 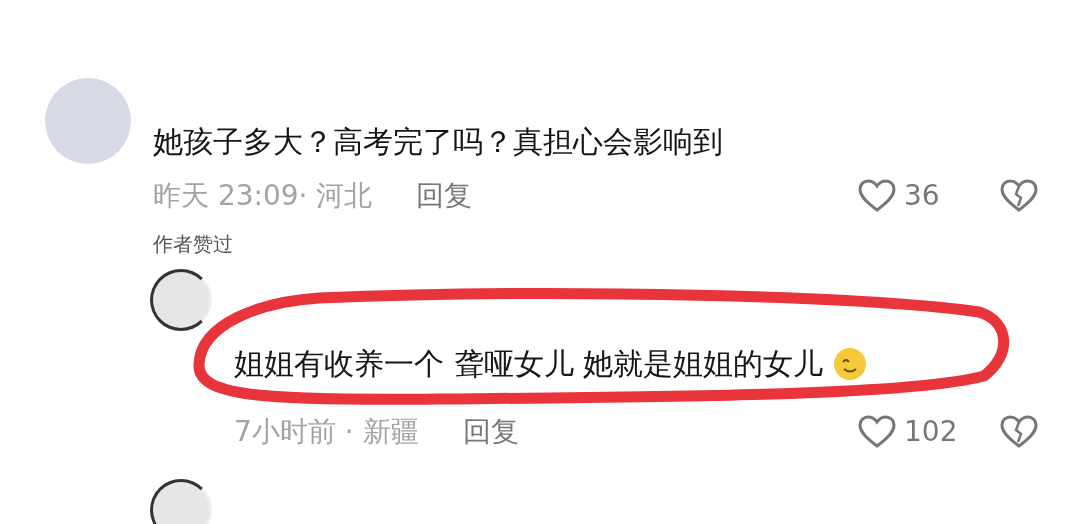 What do you see at coordinates (181, 501) in the screenshot?
I see `avatar` at bounding box center [181, 501].